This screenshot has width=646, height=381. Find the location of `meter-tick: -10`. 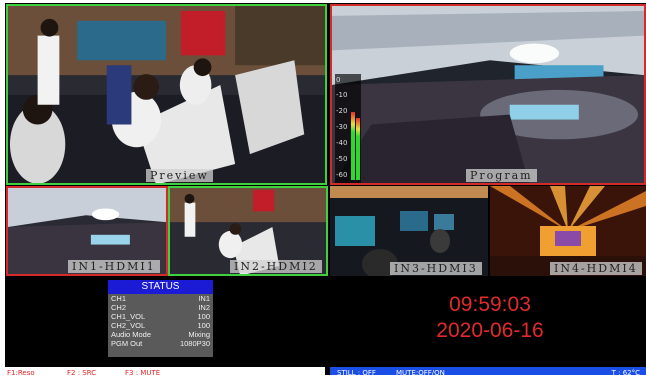

meter-tick: -10 is located at coordinates (342, 95).